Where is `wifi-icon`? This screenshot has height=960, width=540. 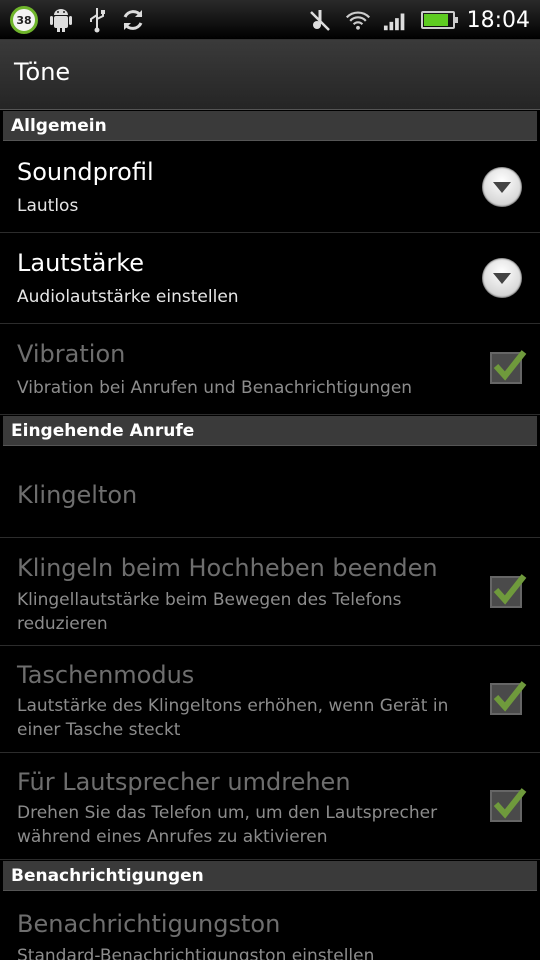
wifi-icon is located at coordinates (358, 20).